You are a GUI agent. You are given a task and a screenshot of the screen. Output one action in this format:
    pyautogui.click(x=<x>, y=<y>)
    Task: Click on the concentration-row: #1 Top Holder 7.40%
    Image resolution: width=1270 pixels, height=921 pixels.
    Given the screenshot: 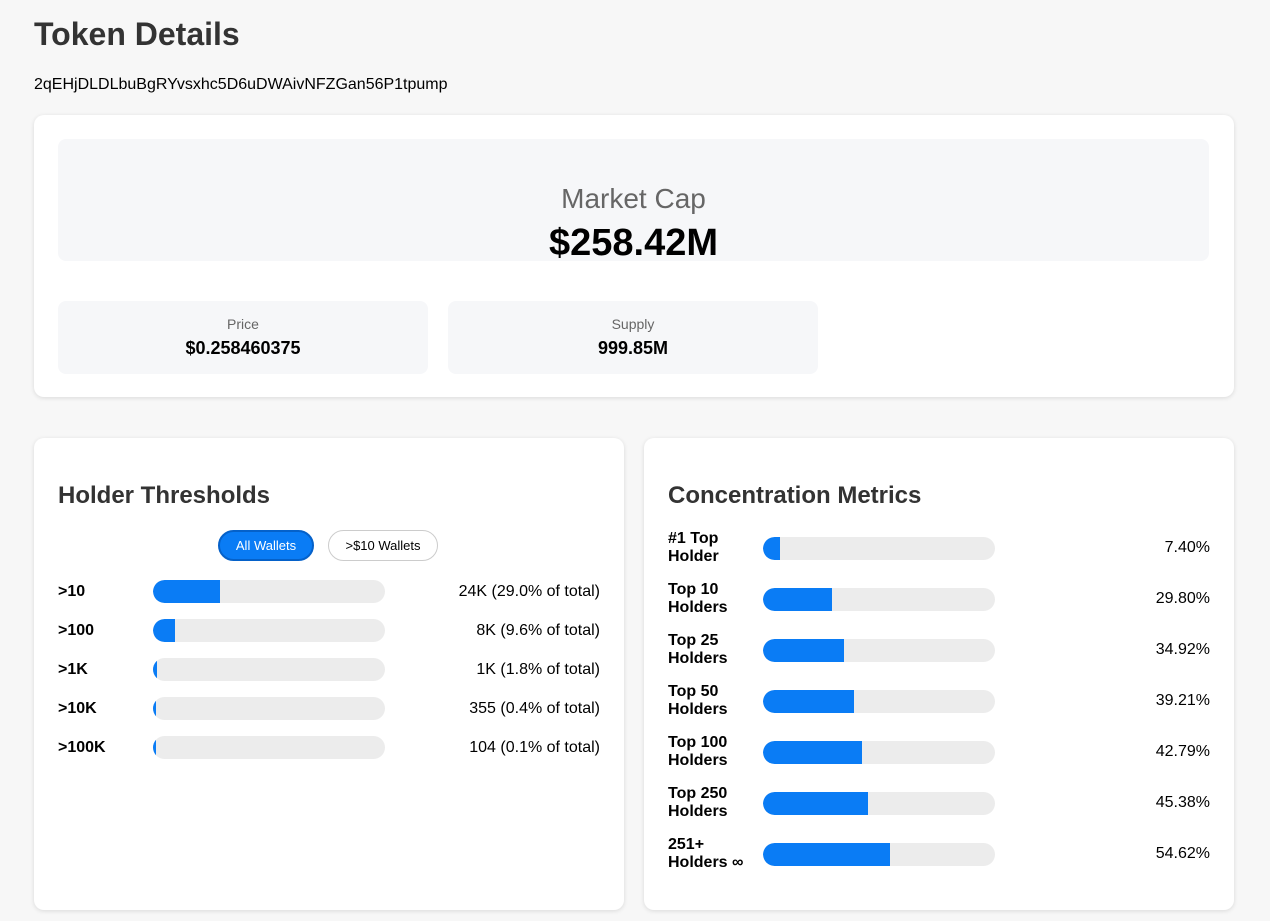 What is the action you would take?
    pyautogui.click(x=939, y=550)
    